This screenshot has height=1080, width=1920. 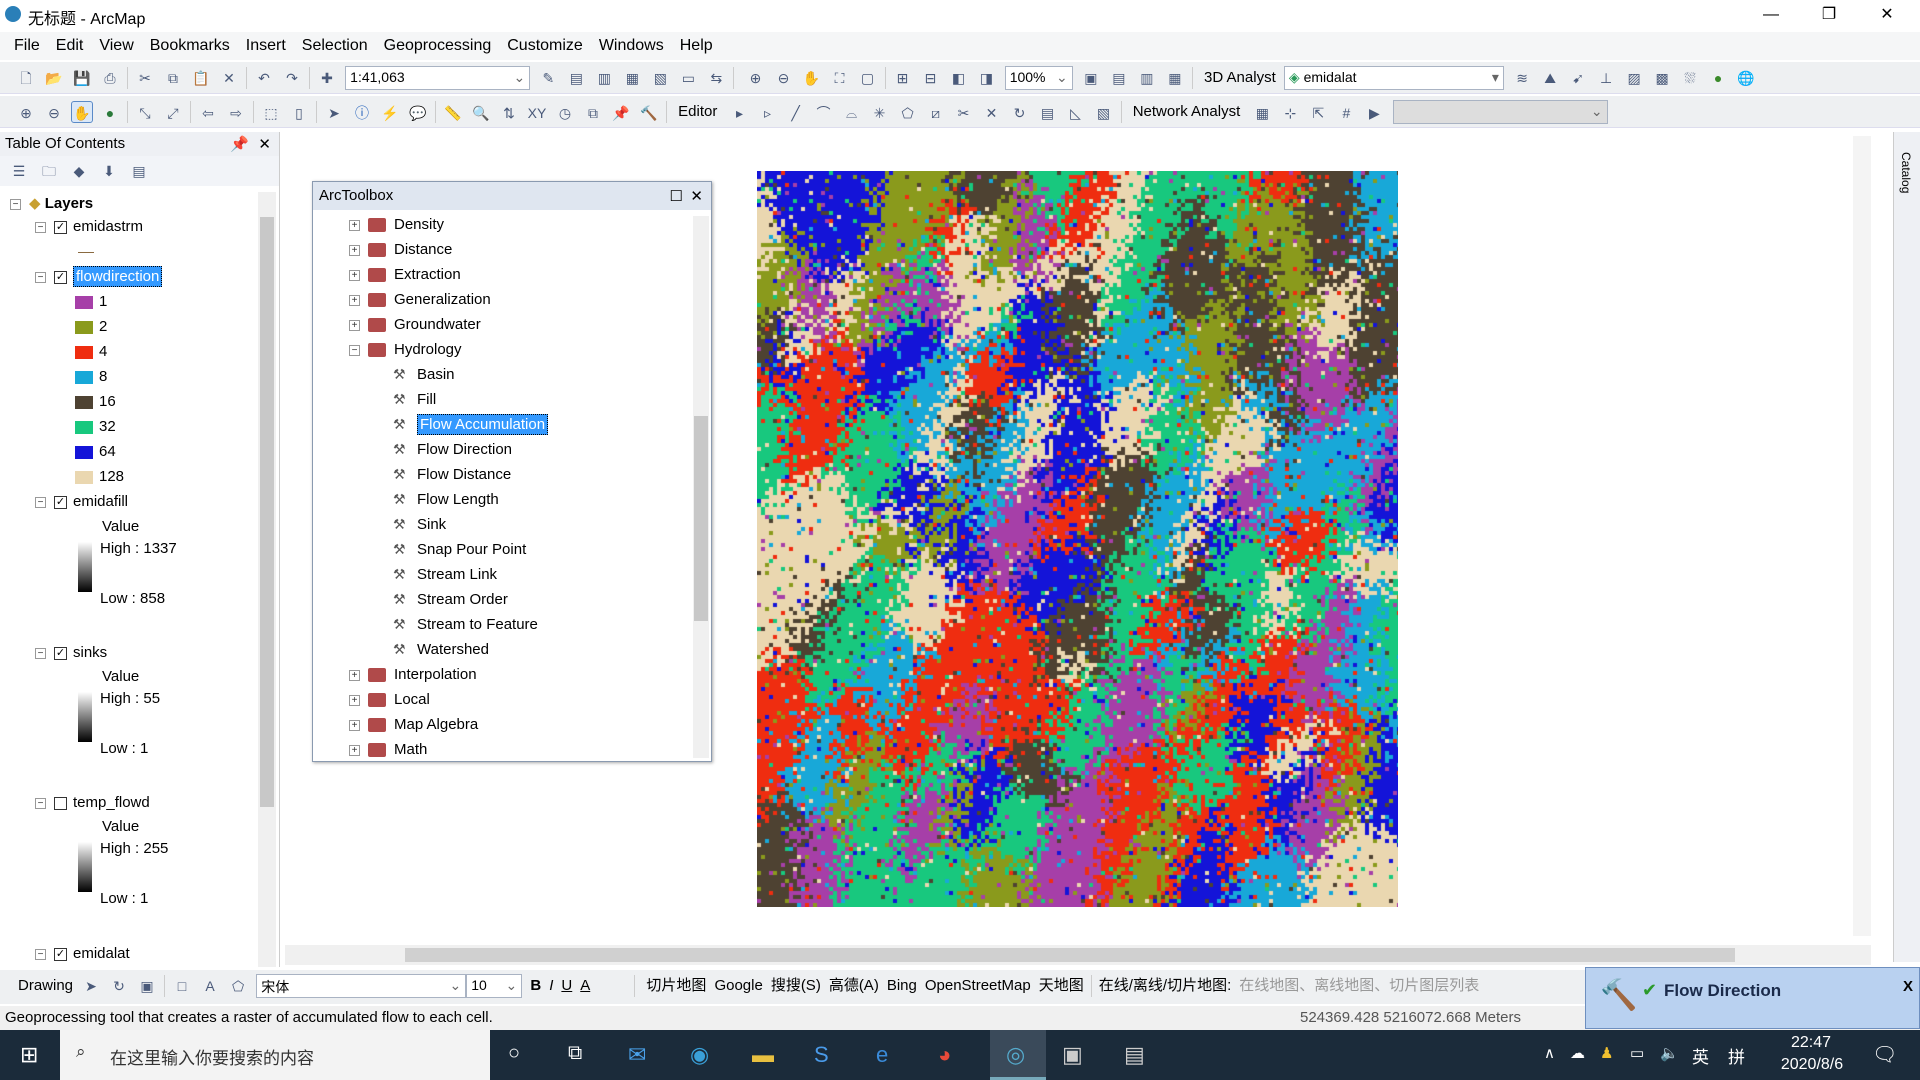 I want to click on layout-zoom-in-icon: ⊕, so click(x=756, y=78).